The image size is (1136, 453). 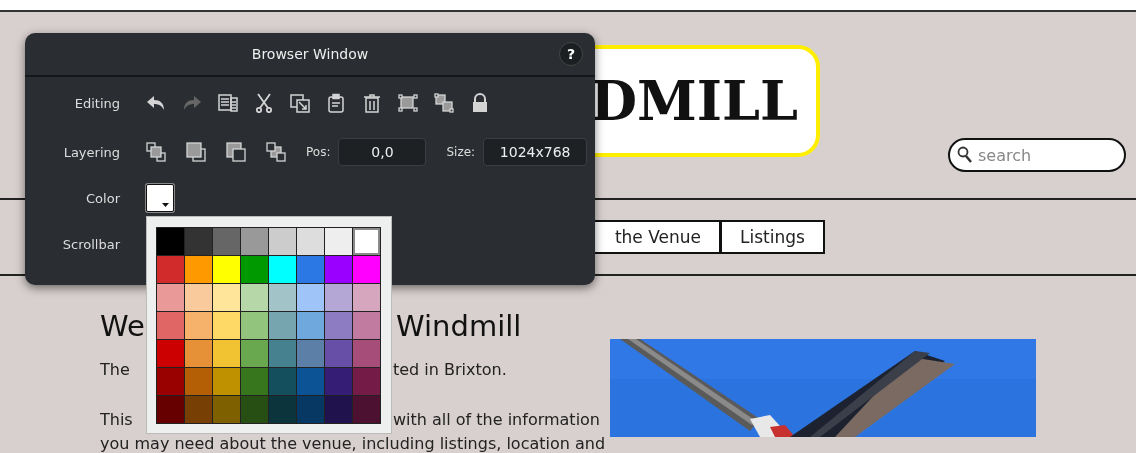 What do you see at coordinates (408, 103) in the screenshot?
I see `group-icon` at bounding box center [408, 103].